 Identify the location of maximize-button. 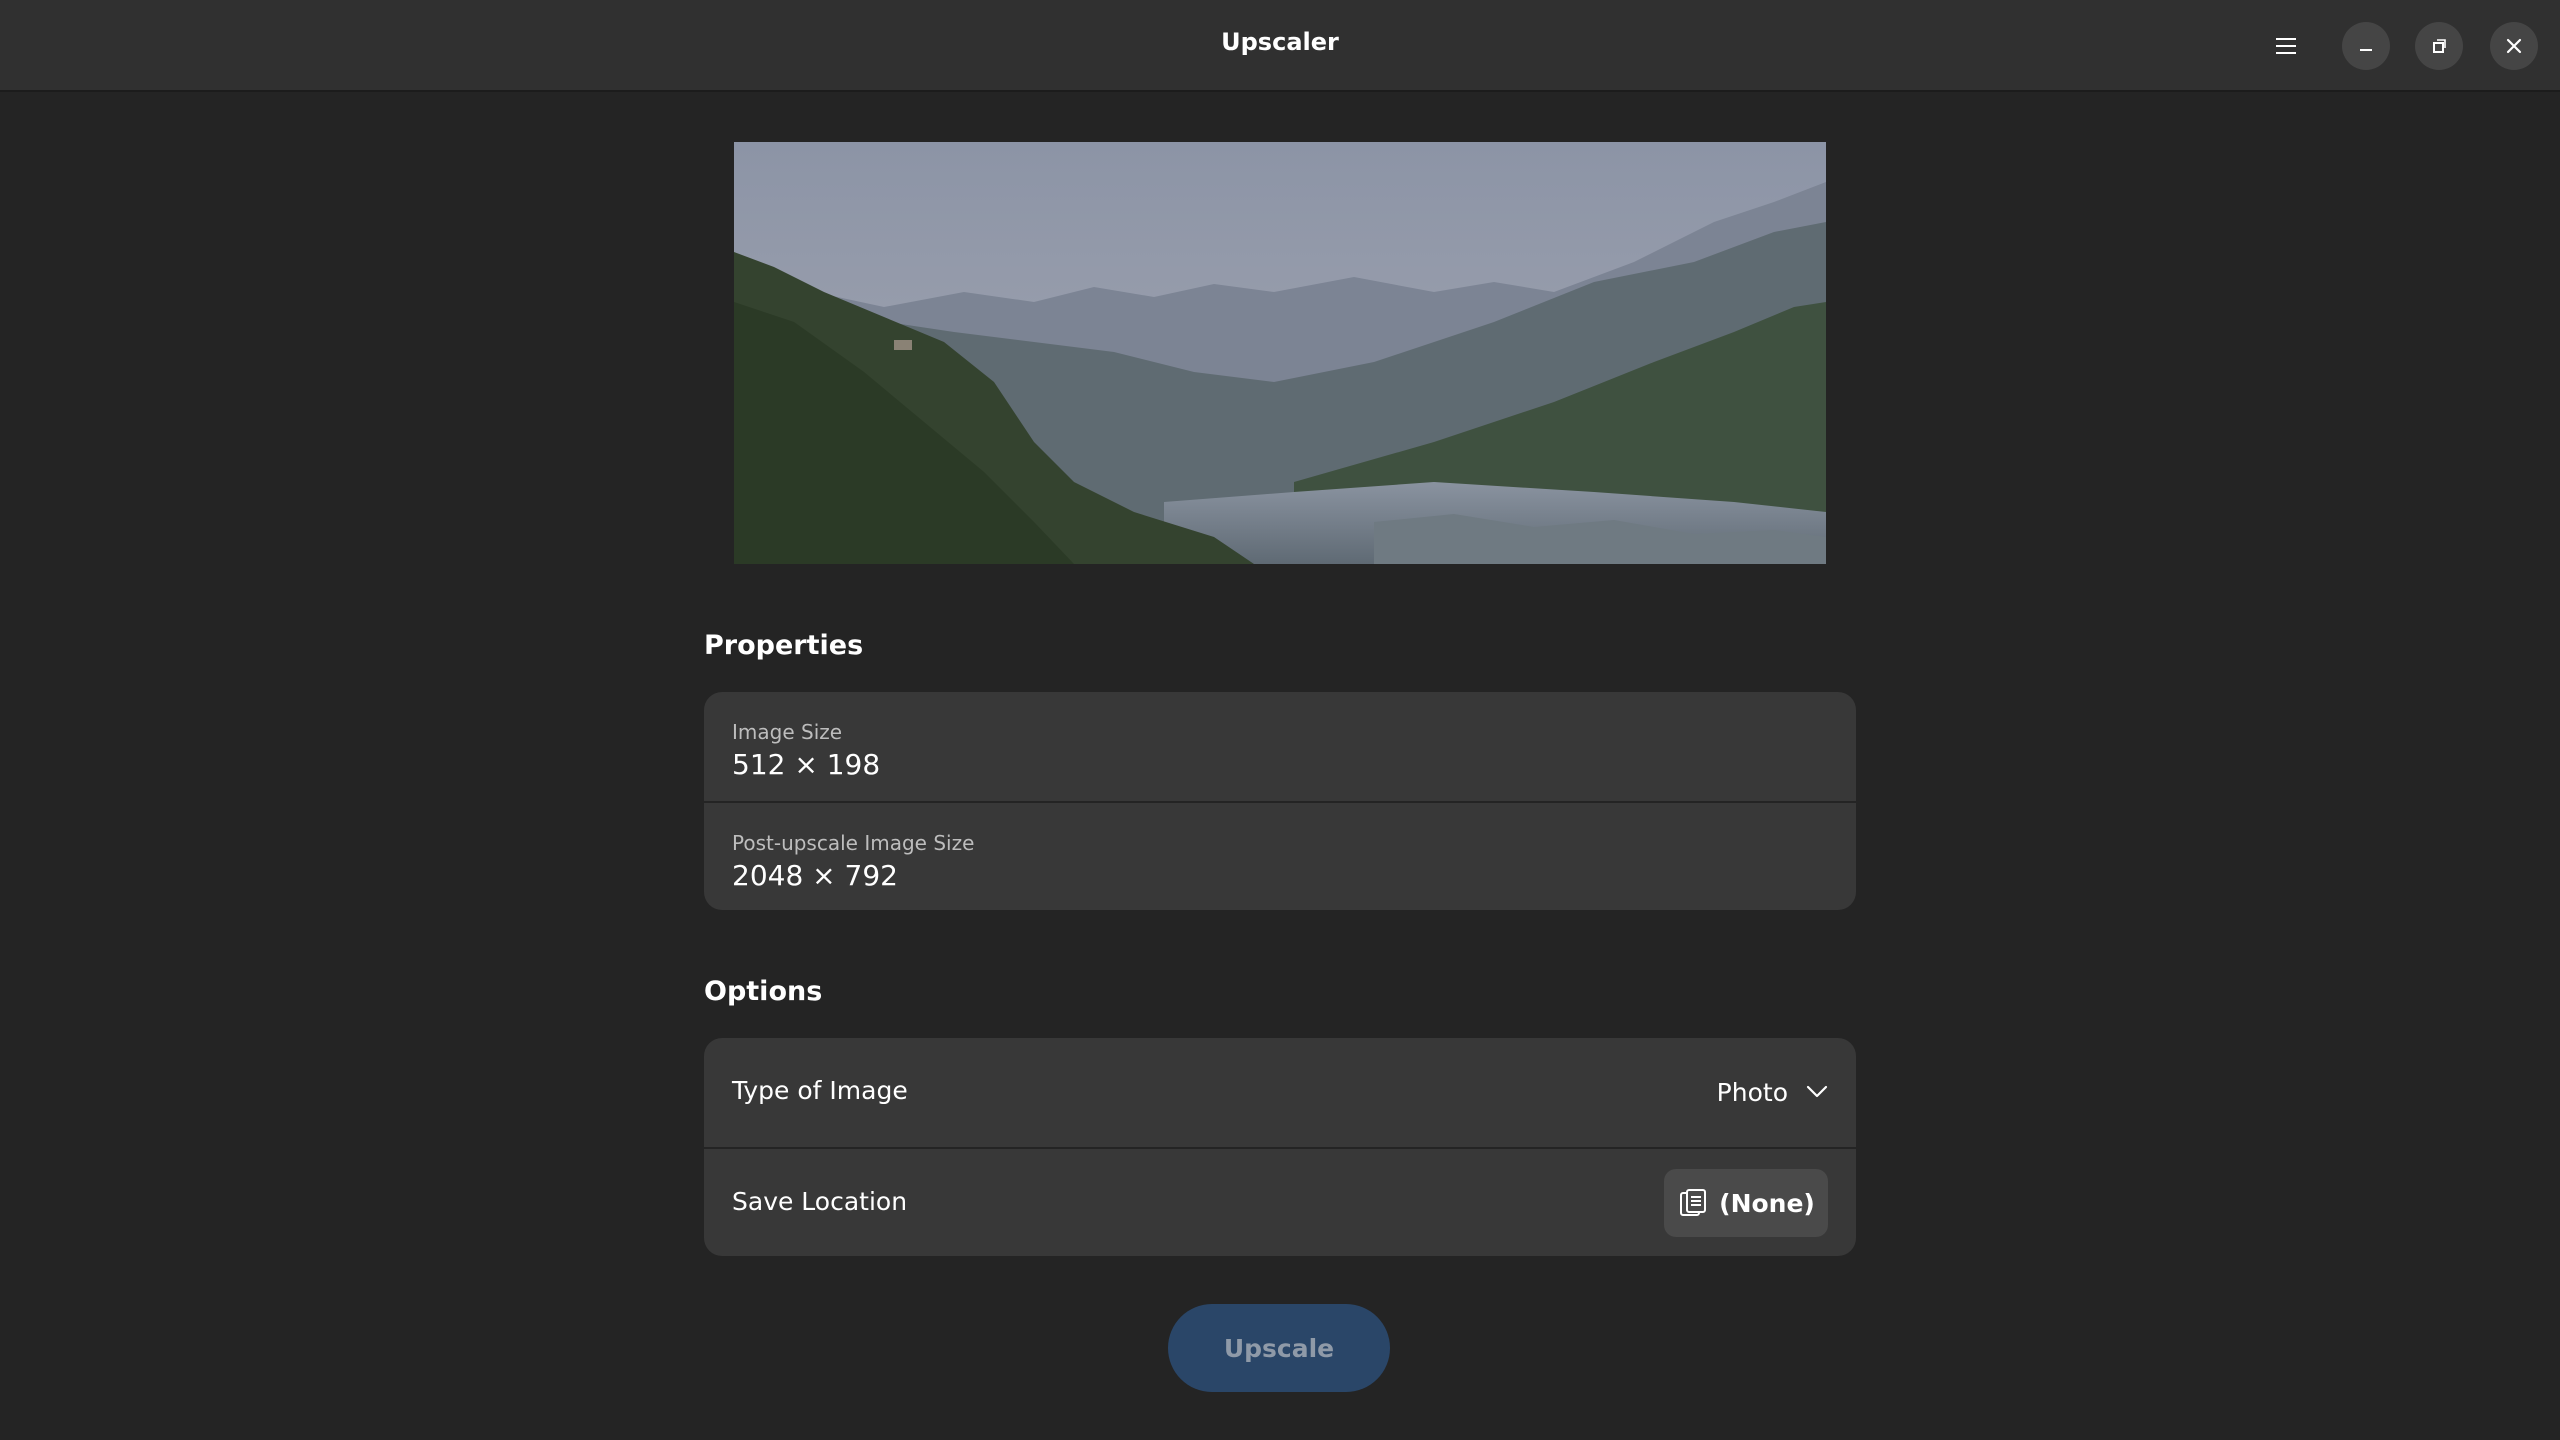
(2439, 46).